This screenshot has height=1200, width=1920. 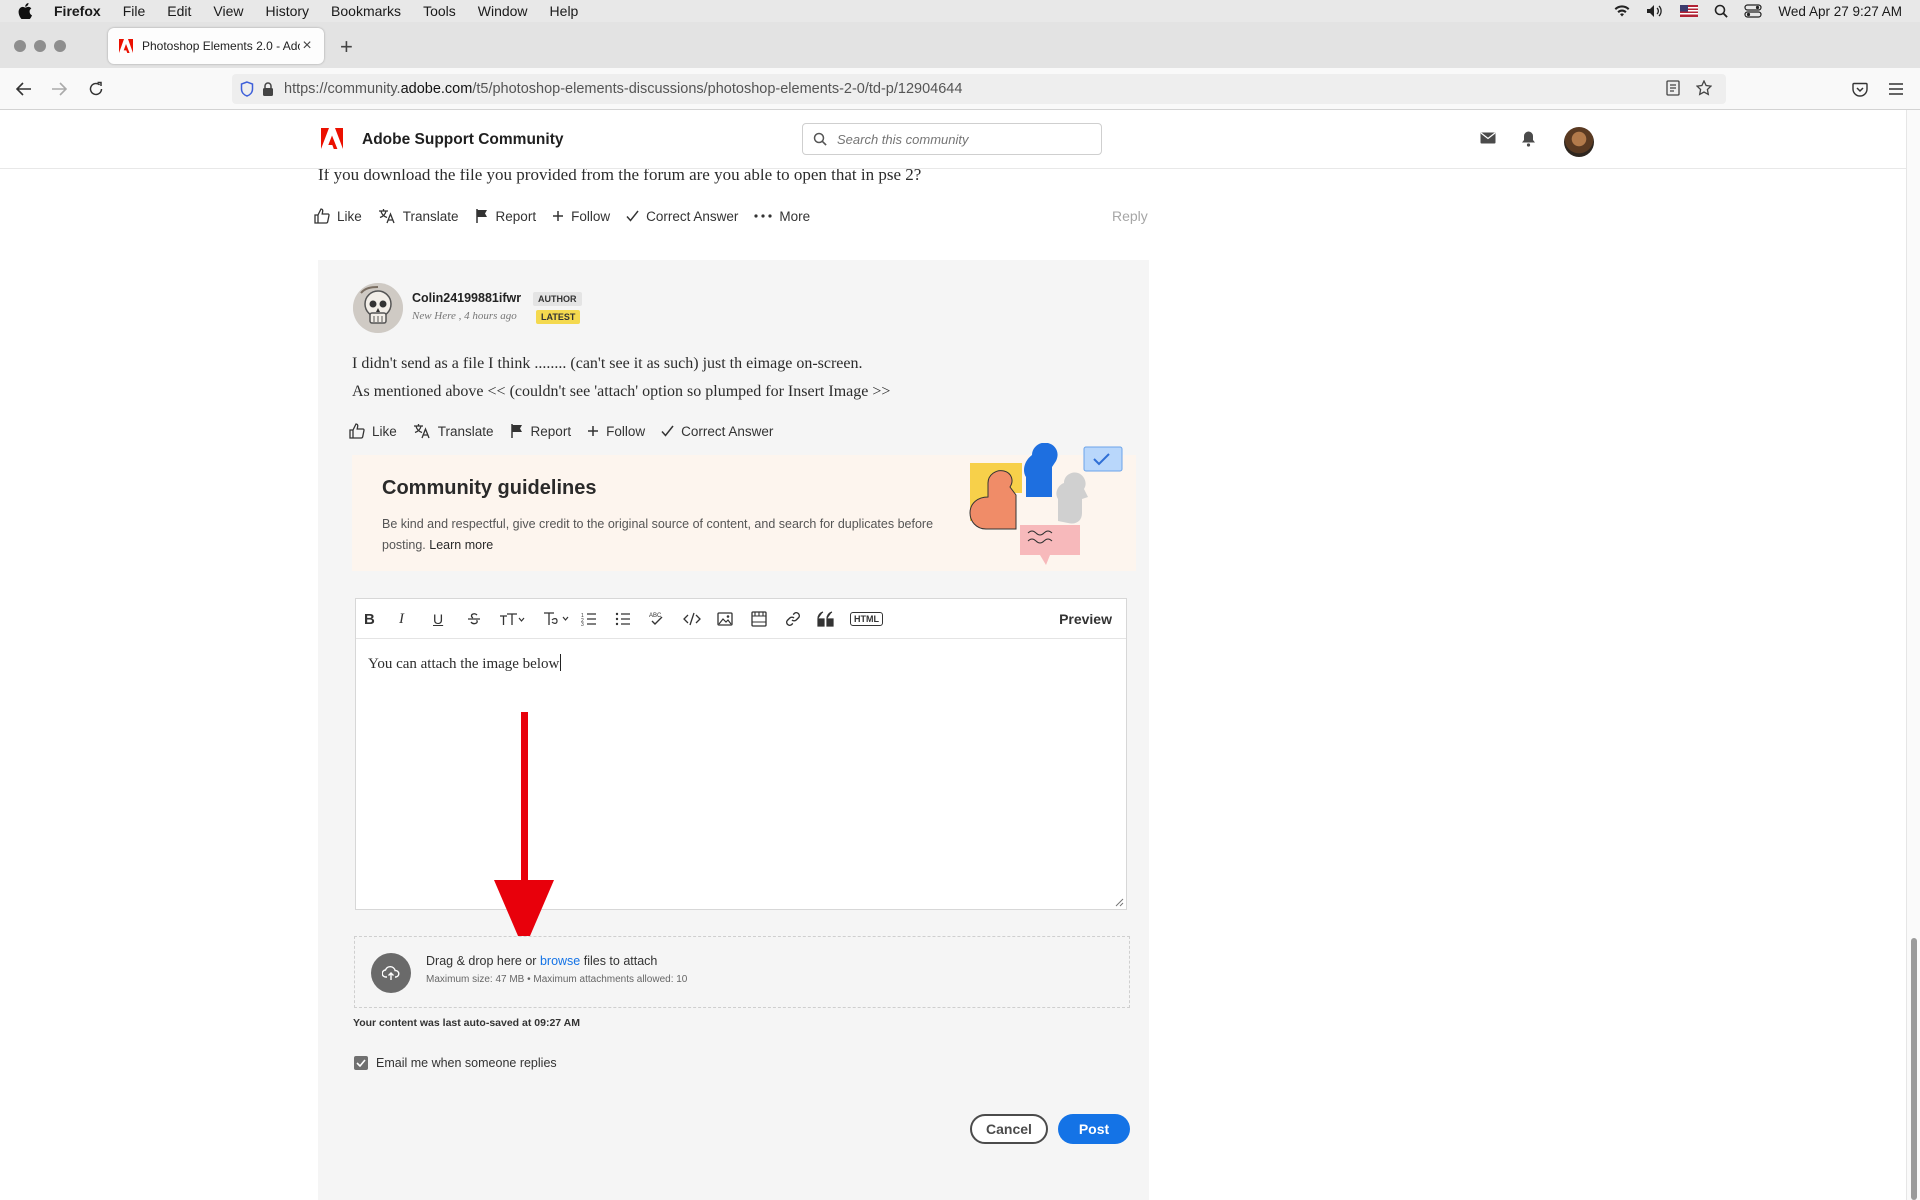 I want to click on lock-icon, so click(x=268, y=89).